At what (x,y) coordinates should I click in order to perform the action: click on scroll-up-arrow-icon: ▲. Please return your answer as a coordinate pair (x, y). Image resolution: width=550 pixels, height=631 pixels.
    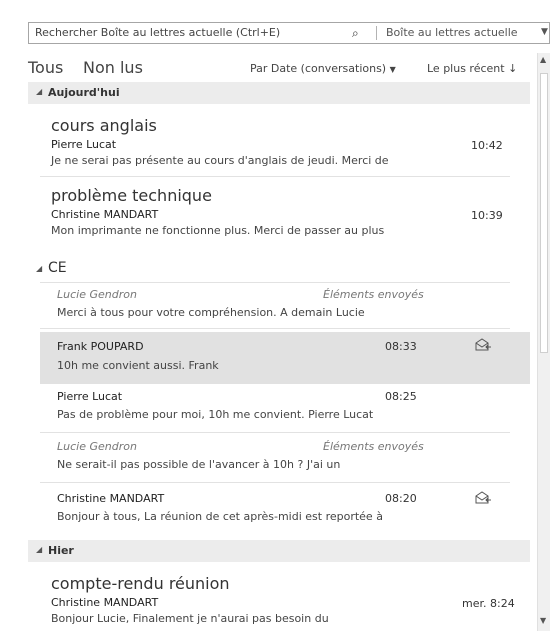
    Looking at the image, I should click on (543, 59).